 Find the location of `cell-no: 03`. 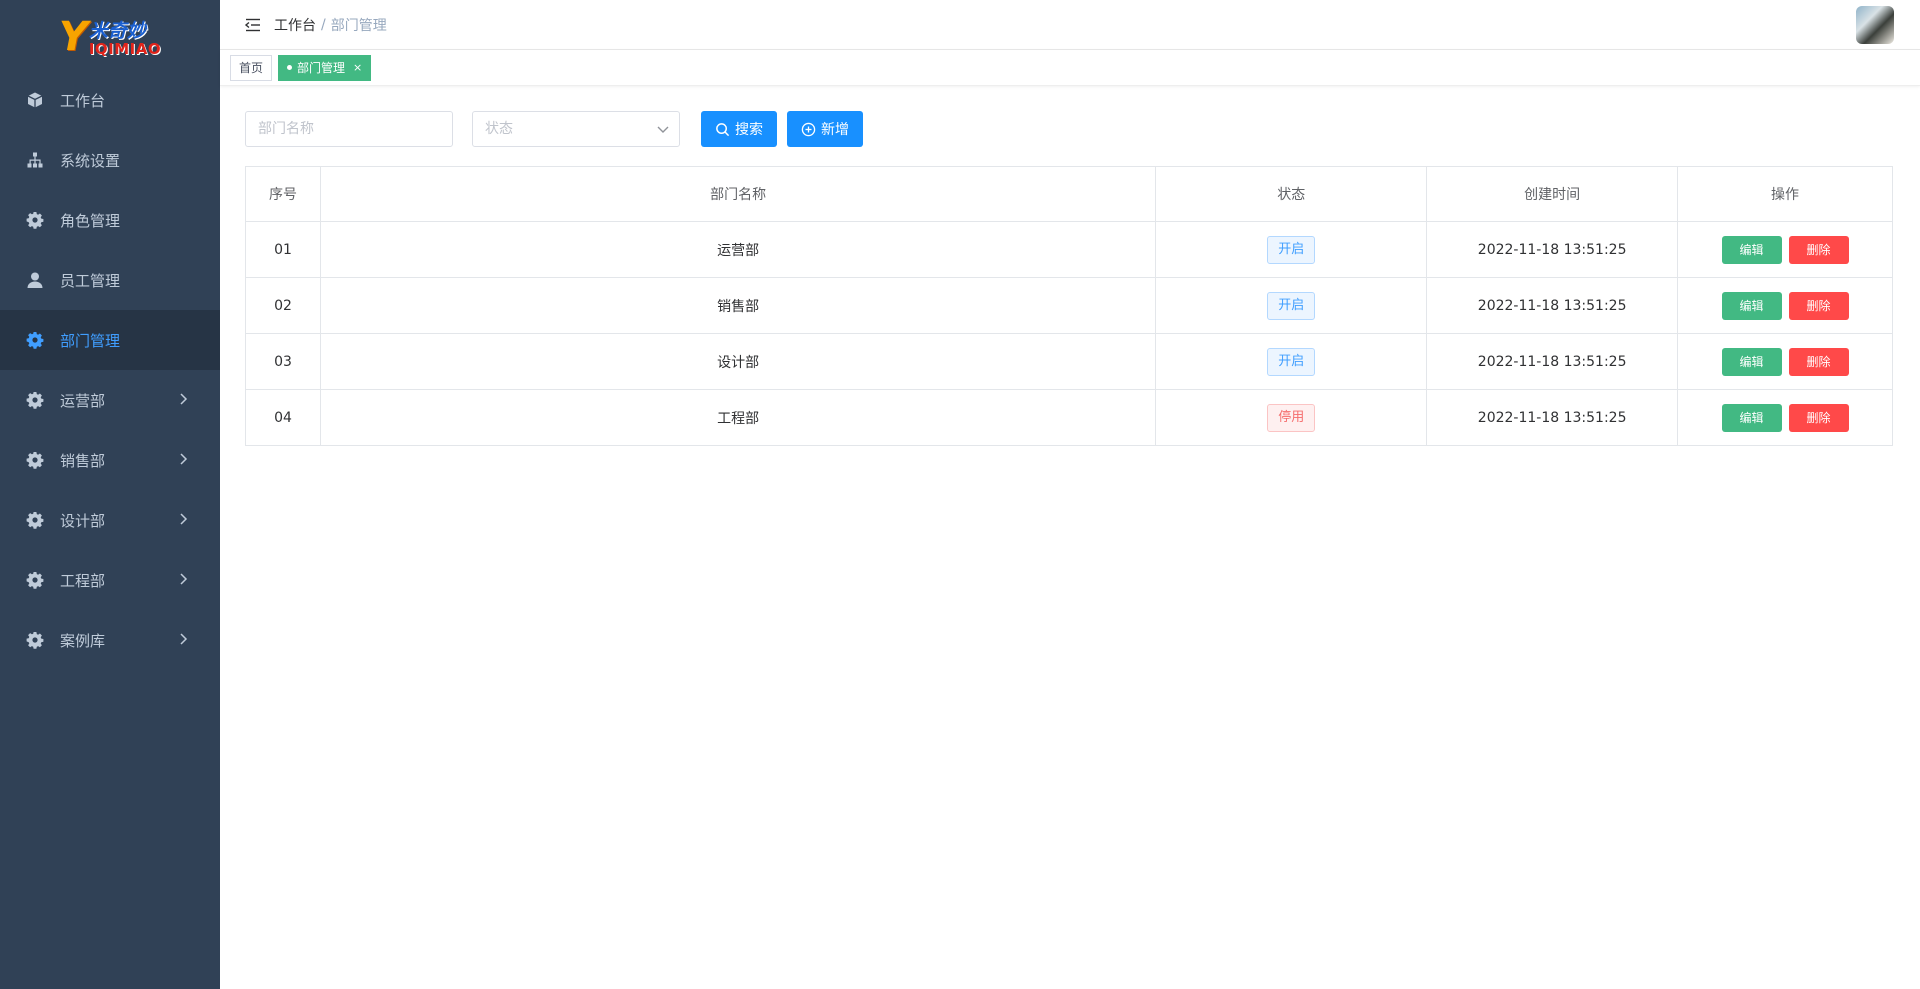

cell-no: 03 is located at coordinates (283, 361).